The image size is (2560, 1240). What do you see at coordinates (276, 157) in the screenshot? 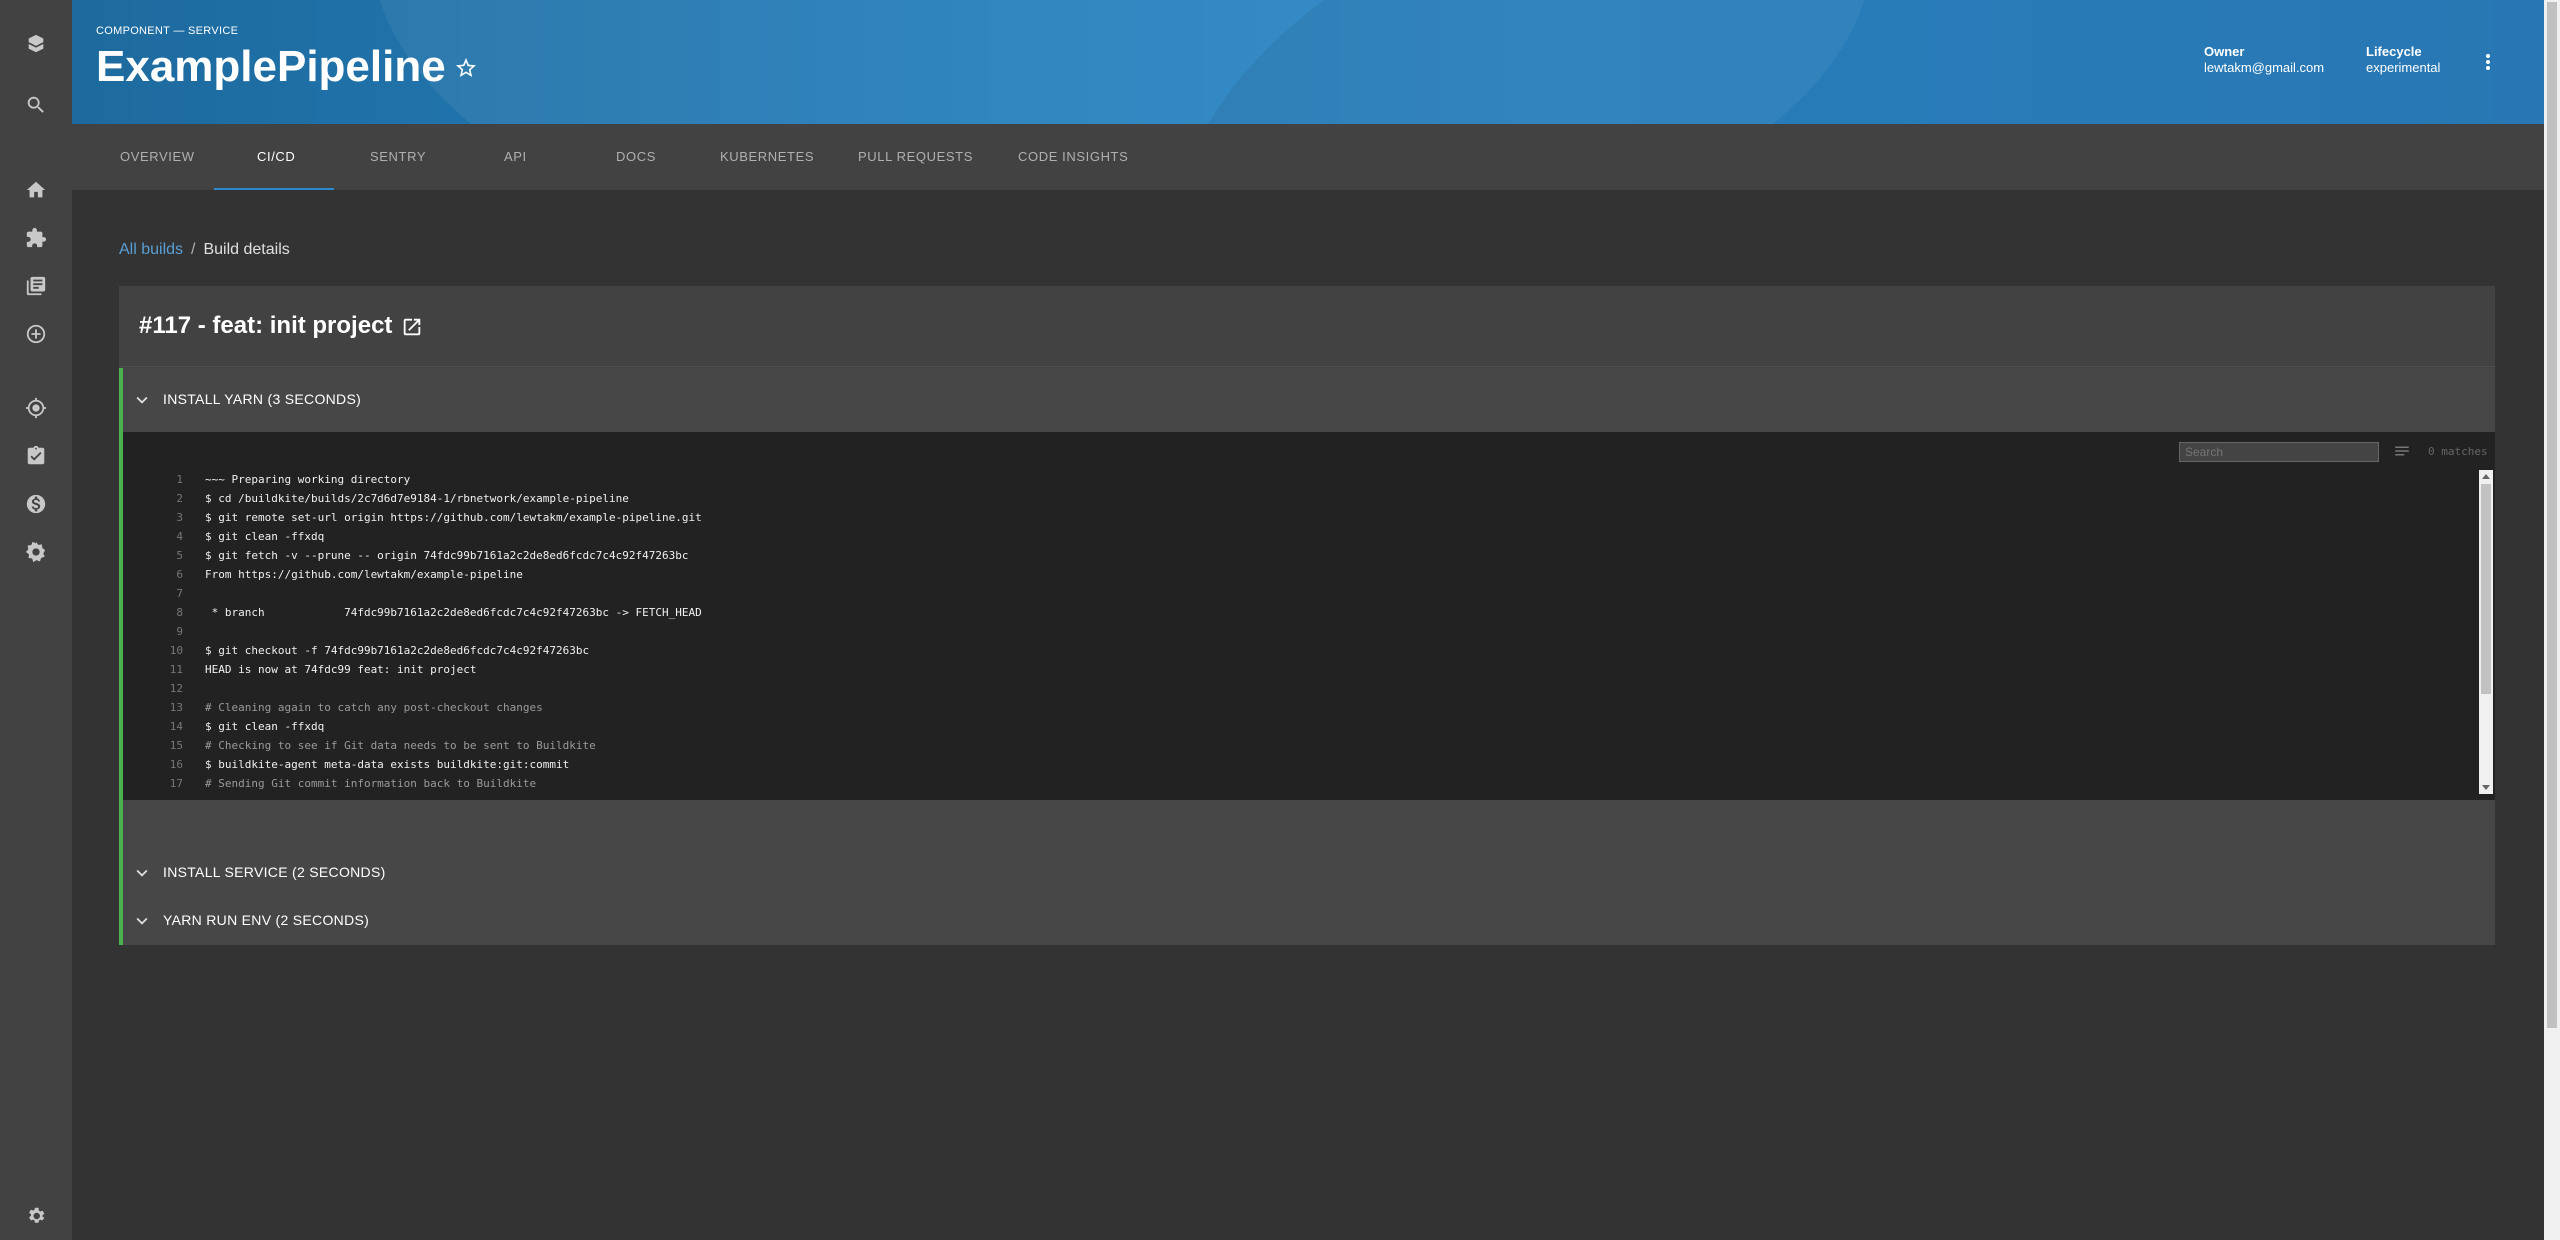
I see `tab-ci-cd: CI/CD` at bounding box center [276, 157].